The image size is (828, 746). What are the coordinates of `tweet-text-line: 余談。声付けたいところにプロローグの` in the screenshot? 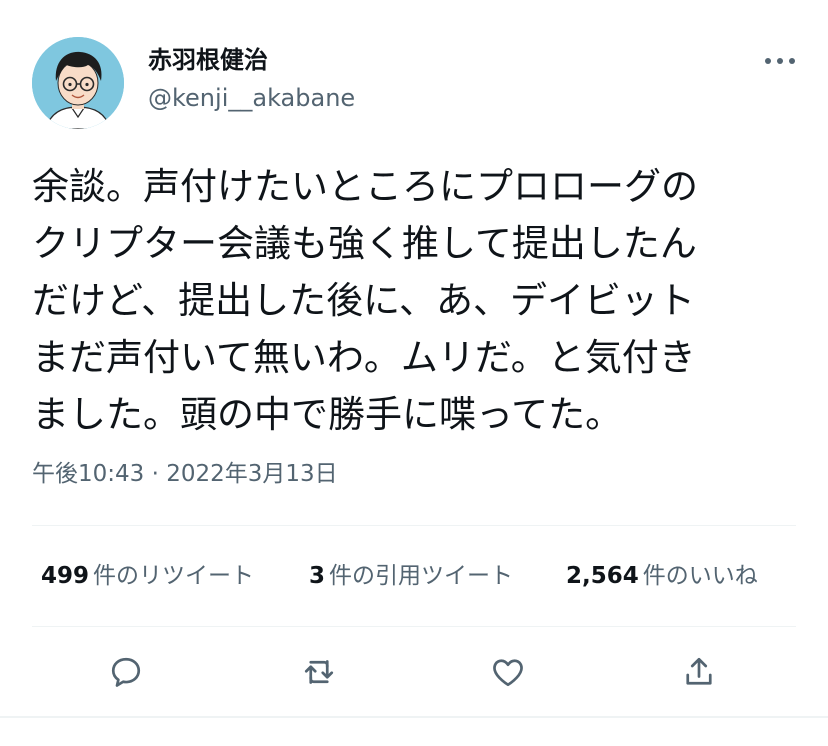 It's located at (365, 186).